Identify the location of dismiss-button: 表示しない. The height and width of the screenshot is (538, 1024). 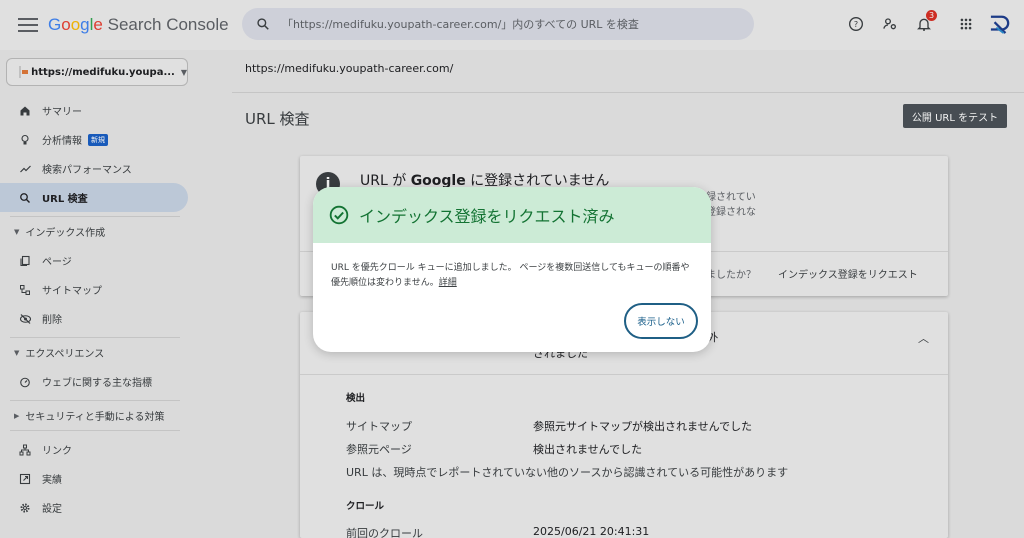
(661, 321).